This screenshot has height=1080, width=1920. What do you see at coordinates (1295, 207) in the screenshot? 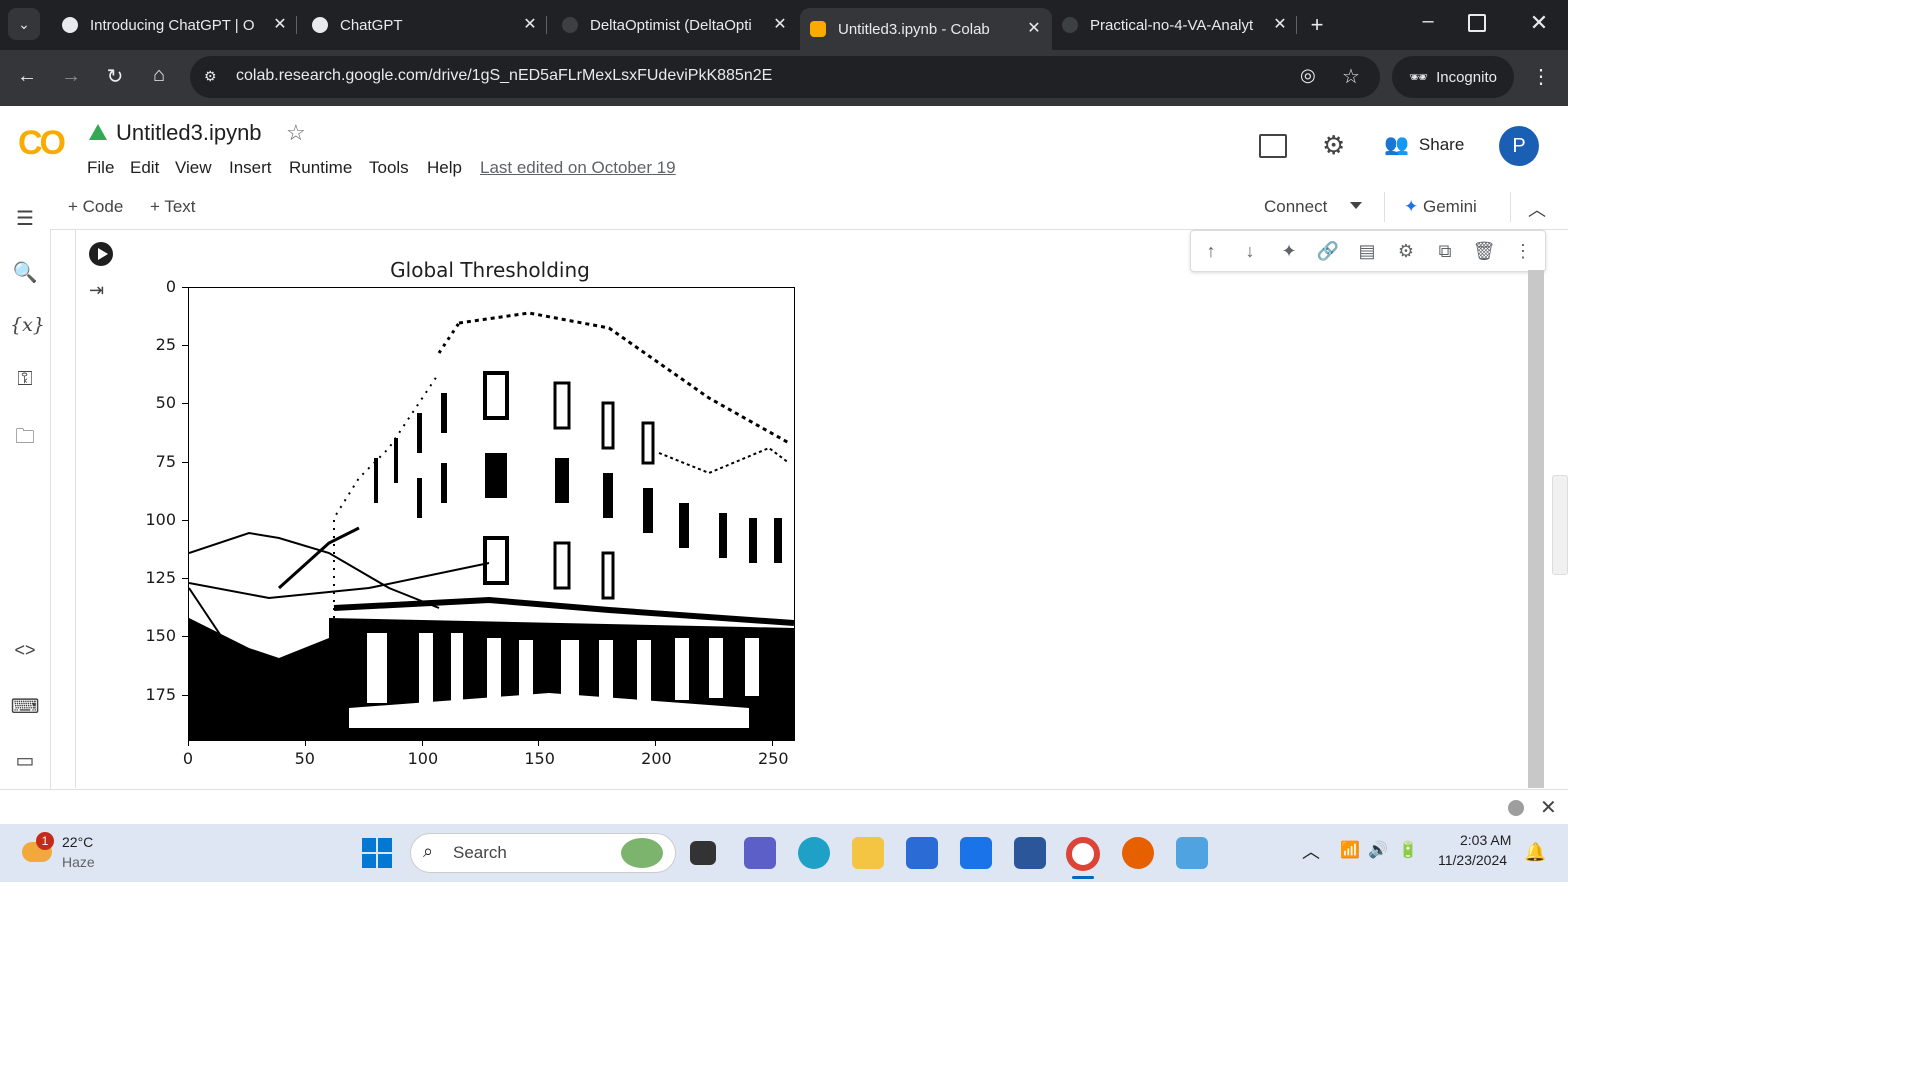
I see `connect-button: Connect` at bounding box center [1295, 207].